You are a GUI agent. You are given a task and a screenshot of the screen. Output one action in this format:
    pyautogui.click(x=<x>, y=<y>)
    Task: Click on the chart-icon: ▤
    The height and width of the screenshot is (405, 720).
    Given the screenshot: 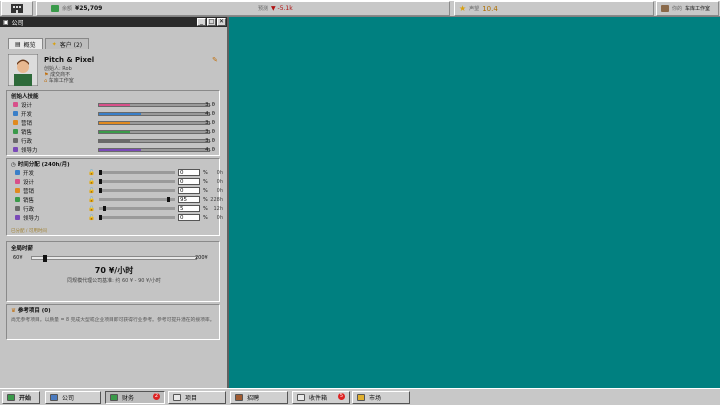 What is the action you would take?
    pyautogui.click(x=18, y=44)
    